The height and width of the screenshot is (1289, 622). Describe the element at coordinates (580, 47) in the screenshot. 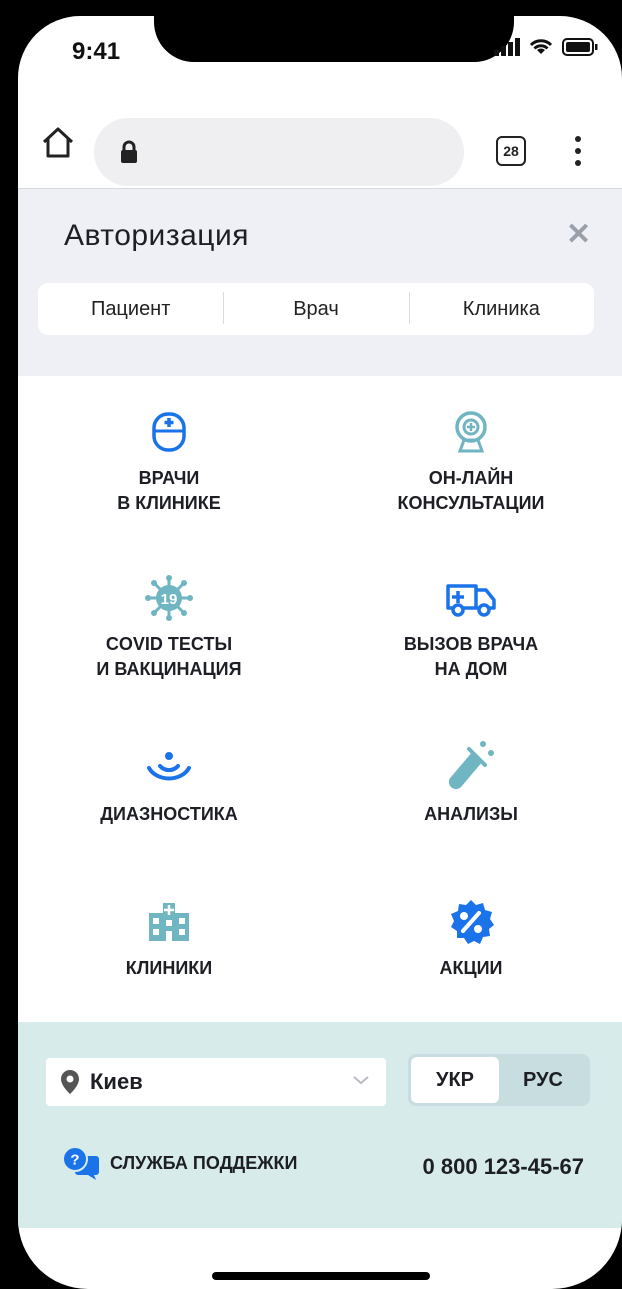

I see `battery-icon` at that location.